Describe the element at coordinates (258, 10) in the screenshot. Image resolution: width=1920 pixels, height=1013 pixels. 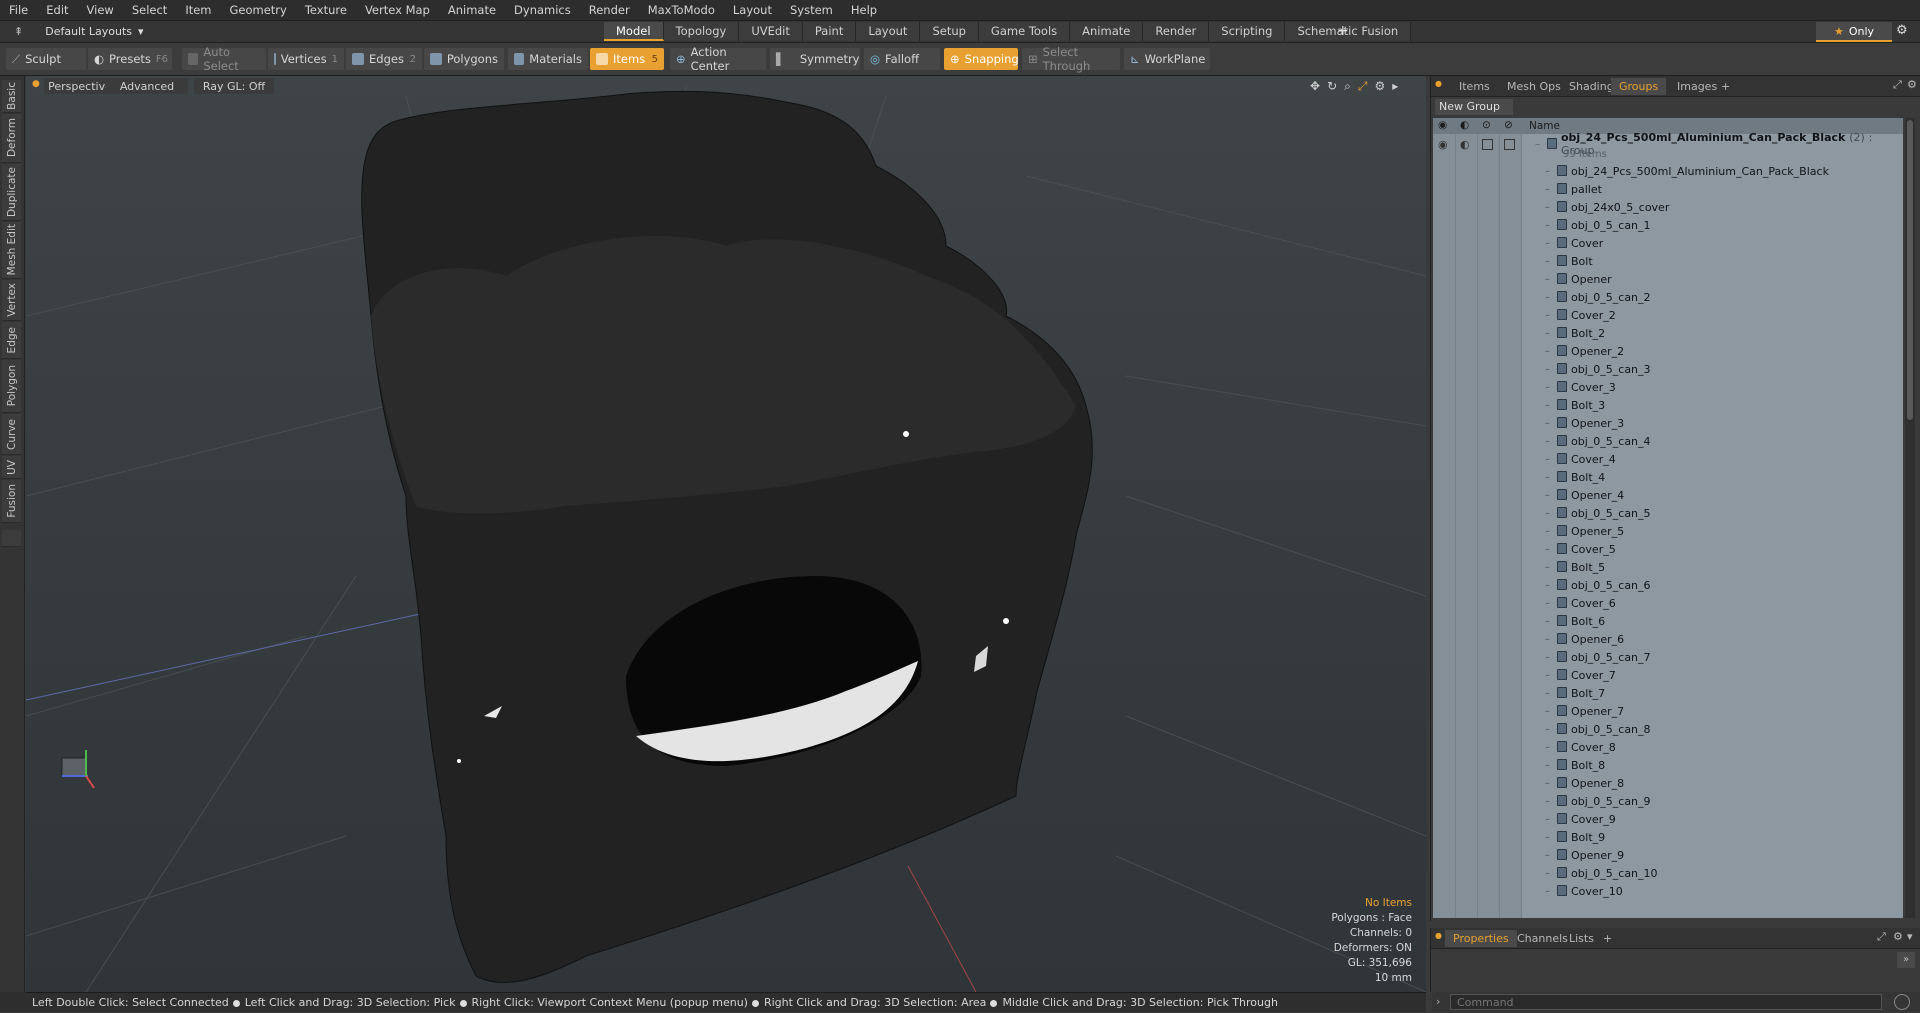
I see `menu-item-geometry: Geometry` at that location.